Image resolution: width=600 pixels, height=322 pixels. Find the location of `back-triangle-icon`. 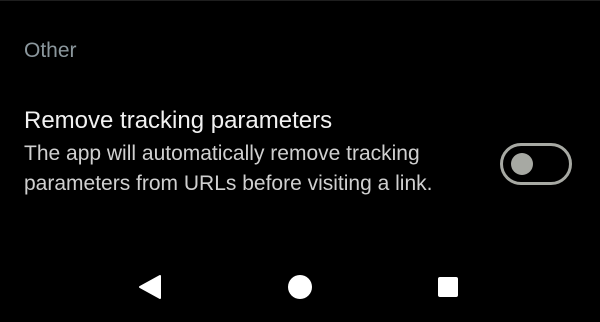

back-triangle-icon is located at coordinates (150, 287).